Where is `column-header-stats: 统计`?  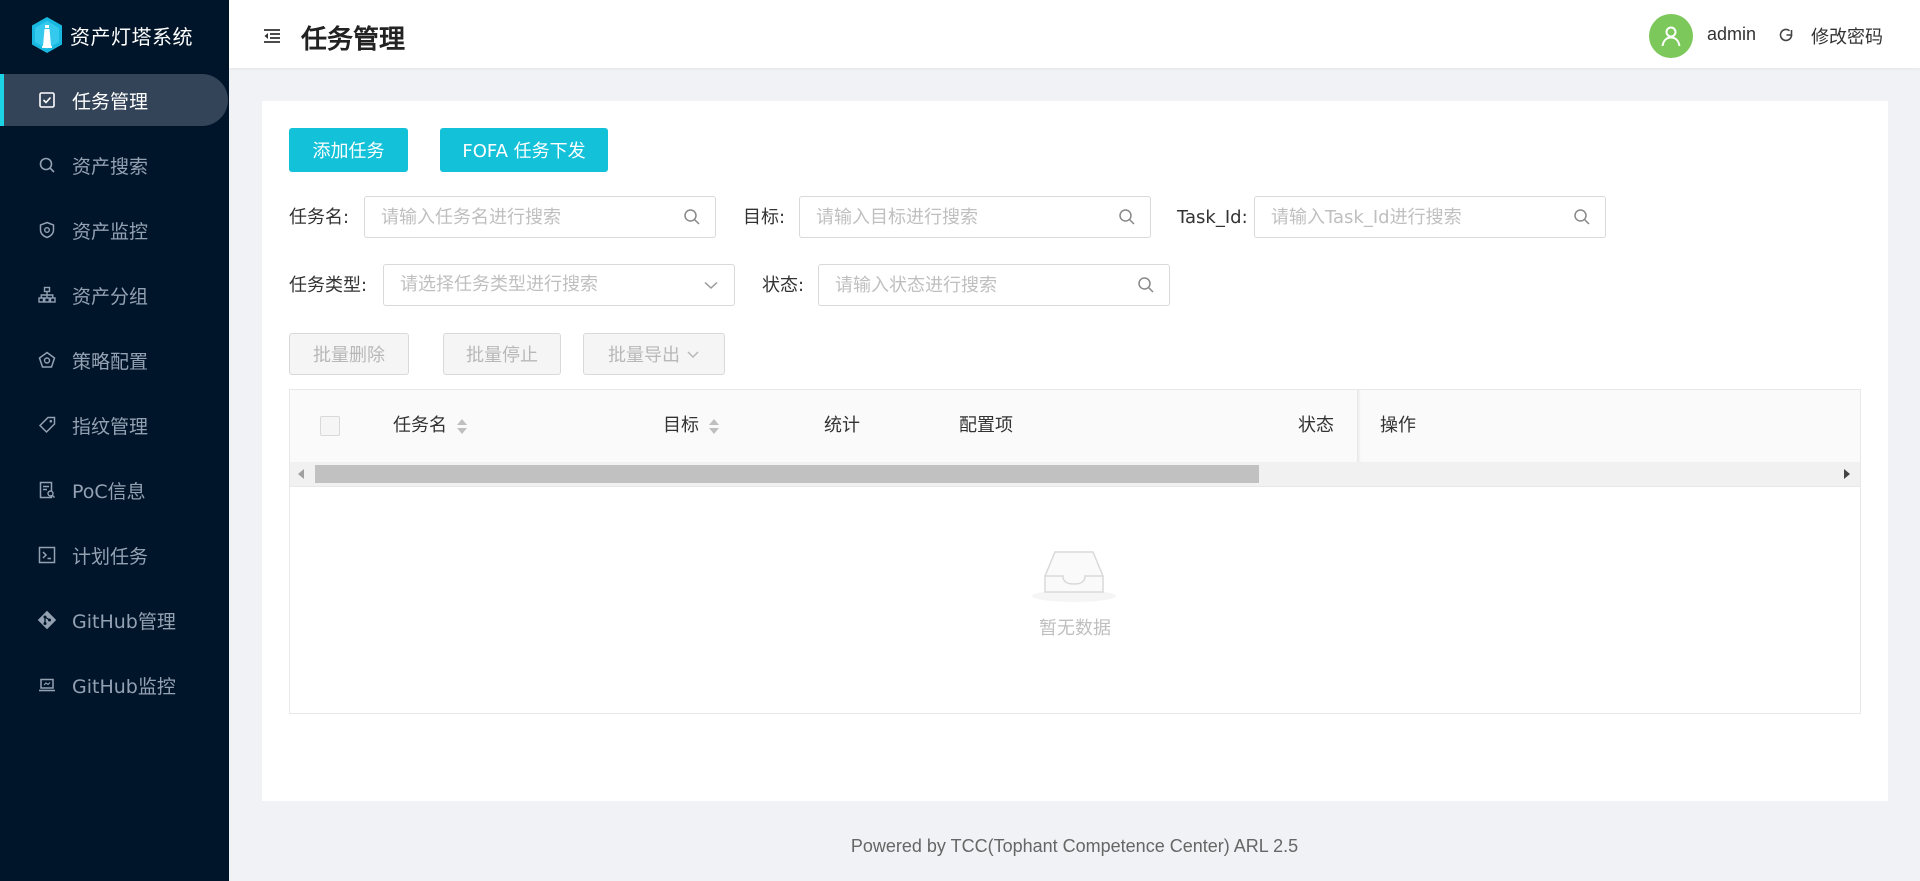 column-header-stats: 统计 is located at coordinates (842, 425).